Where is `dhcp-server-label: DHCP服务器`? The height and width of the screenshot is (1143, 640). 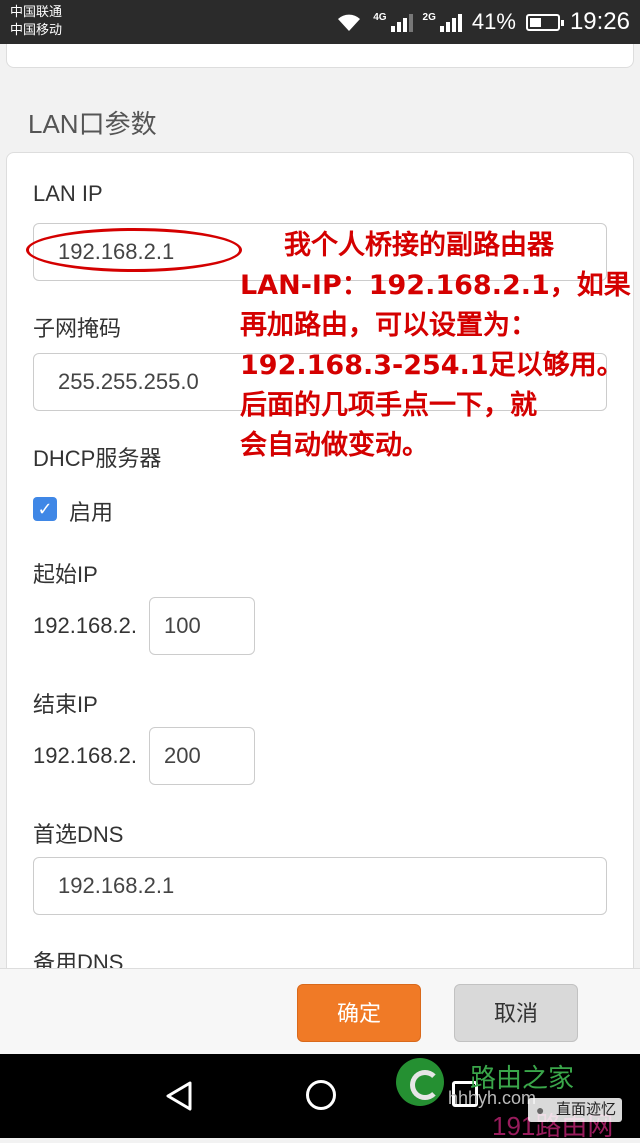 dhcp-server-label: DHCP服务器 is located at coordinates (97, 458).